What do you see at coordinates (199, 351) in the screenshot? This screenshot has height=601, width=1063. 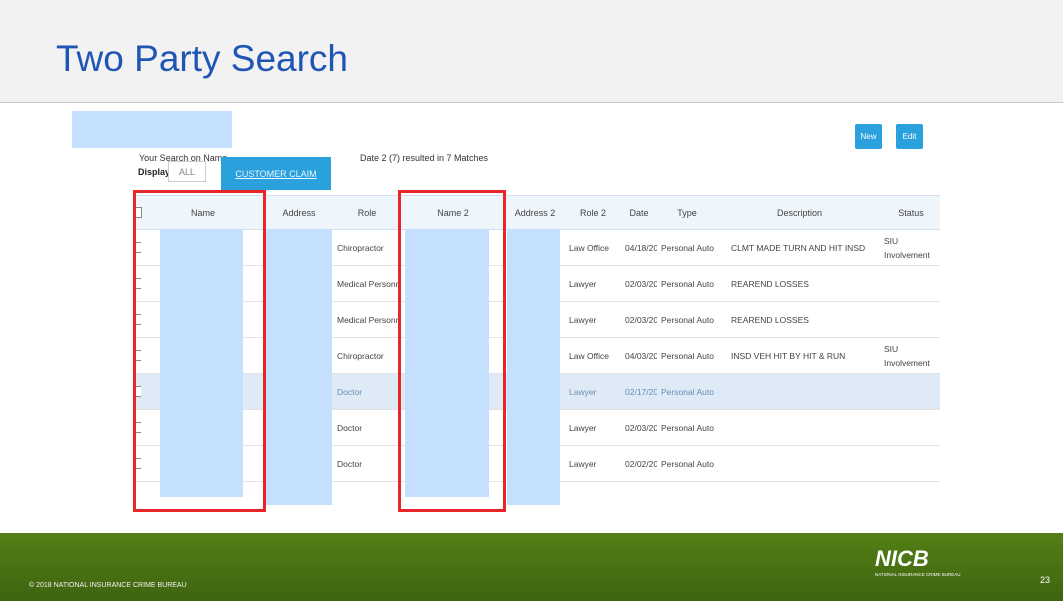 I see `highlight-box-name` at bounding box center [199, 351].